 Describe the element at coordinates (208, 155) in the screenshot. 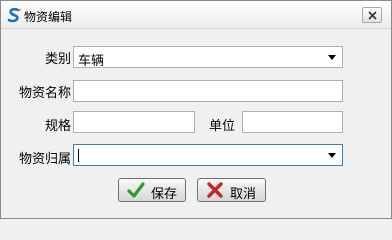

I see `ownership-select` at that location.